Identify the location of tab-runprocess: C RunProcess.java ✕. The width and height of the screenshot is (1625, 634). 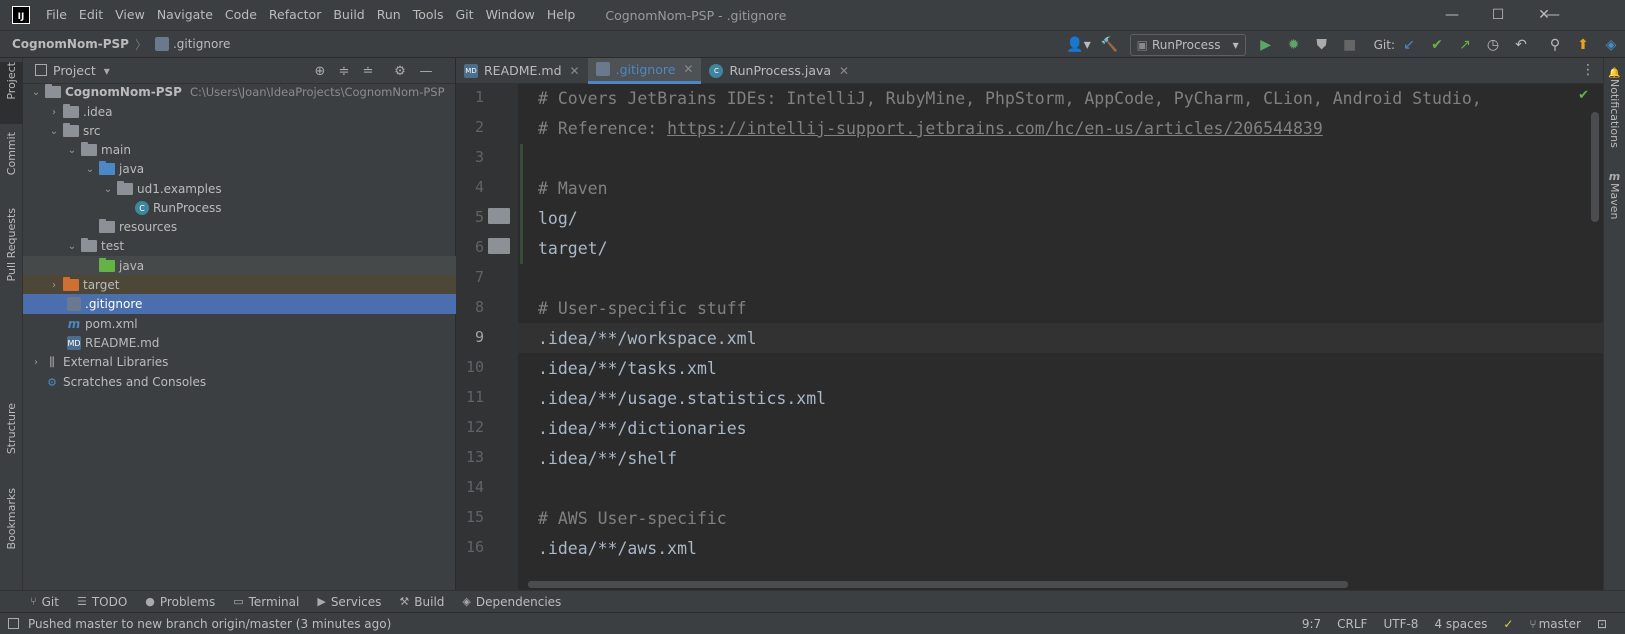
(779, 71).